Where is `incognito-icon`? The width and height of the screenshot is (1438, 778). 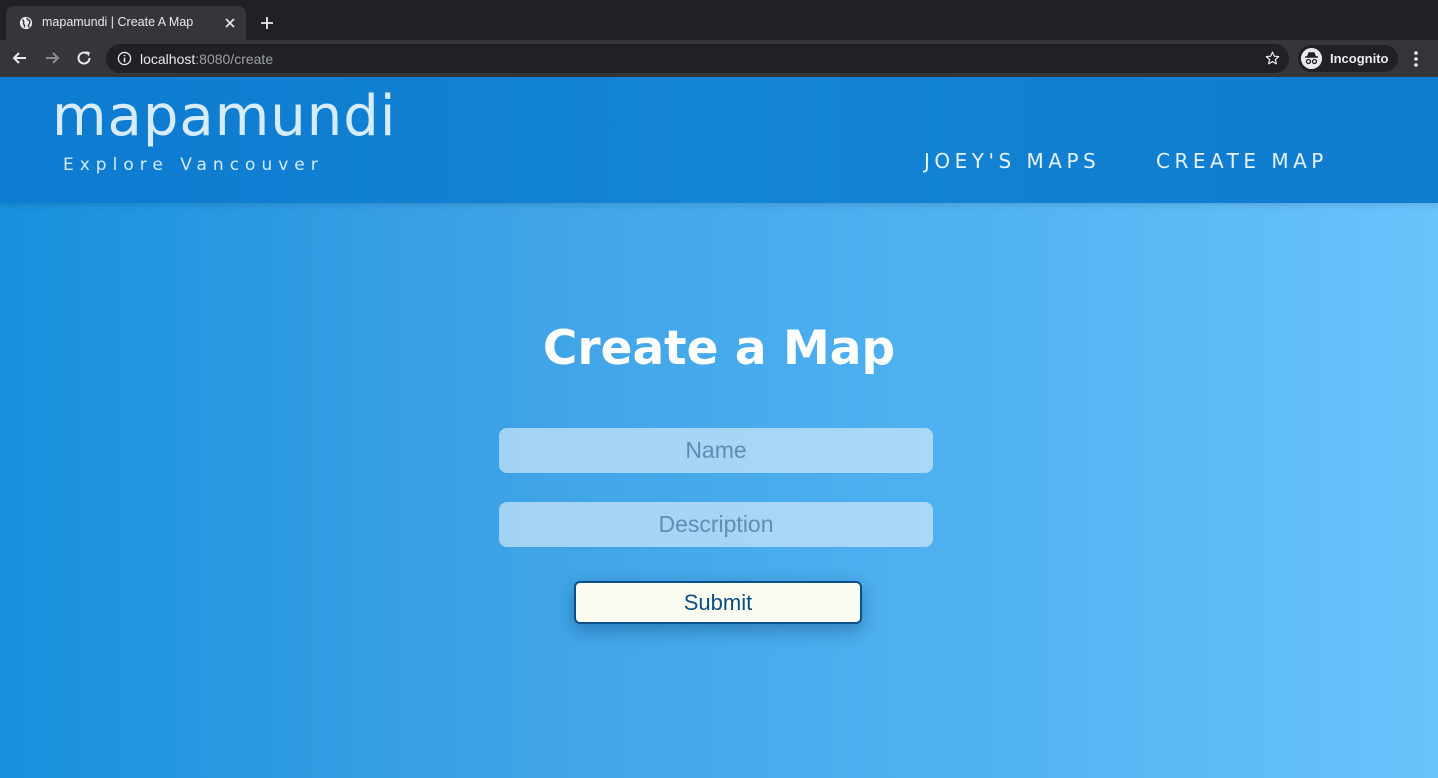 incognito-icon is located at coordinates (1311, 58).